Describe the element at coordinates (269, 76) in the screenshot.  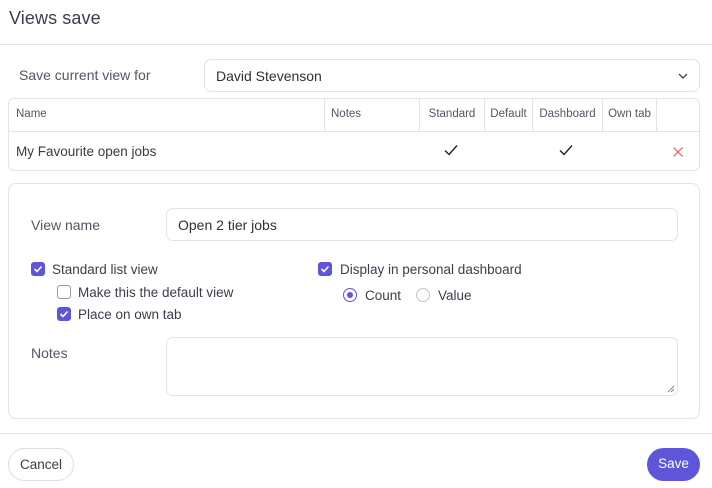
I see `save-for-selected-value: David Stevenson` at that location.